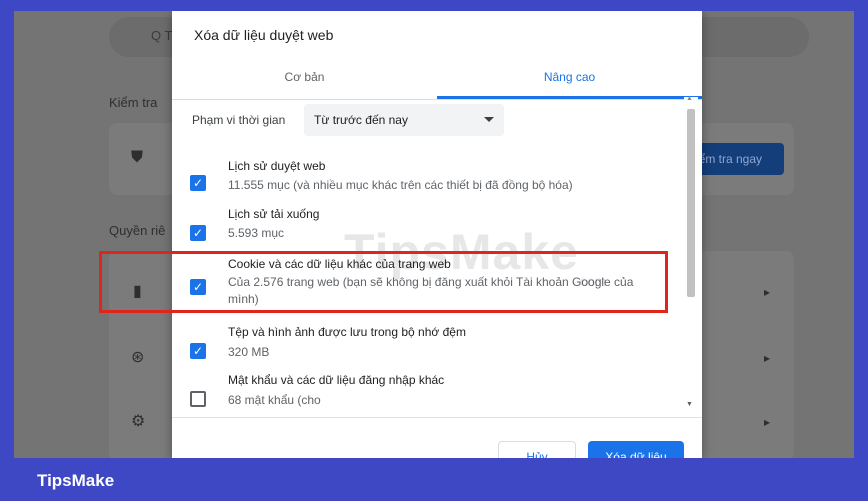 The height and width of the screenshot is (501, 868). I want to click on checkbox-browsing-history: ✓, so click(198, 183).